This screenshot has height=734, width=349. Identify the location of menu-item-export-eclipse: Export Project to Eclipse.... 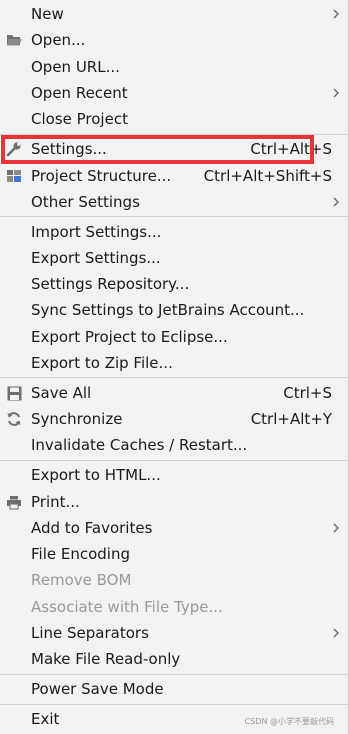
(174, 337).